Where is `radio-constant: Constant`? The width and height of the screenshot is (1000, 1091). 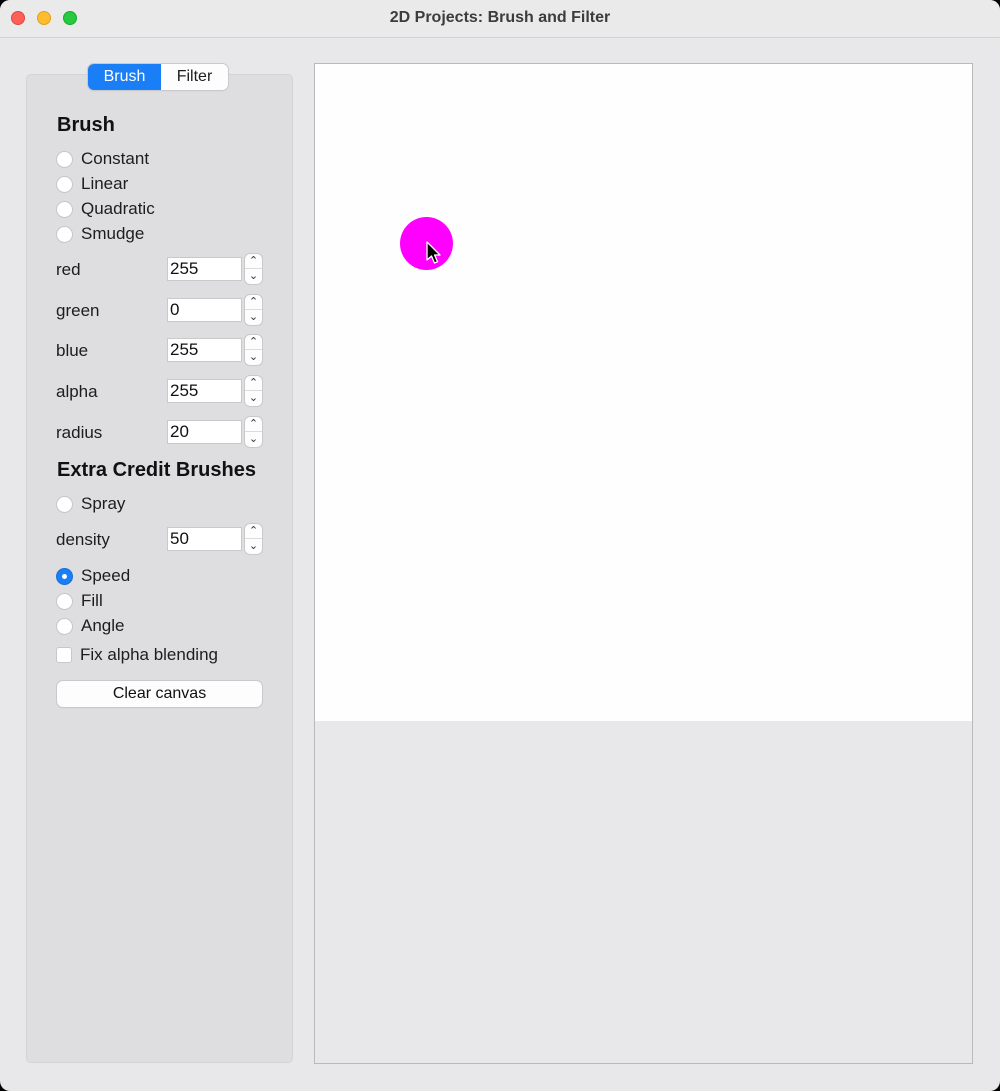
radio-constant: Constant is located at coordinates (102, 159).